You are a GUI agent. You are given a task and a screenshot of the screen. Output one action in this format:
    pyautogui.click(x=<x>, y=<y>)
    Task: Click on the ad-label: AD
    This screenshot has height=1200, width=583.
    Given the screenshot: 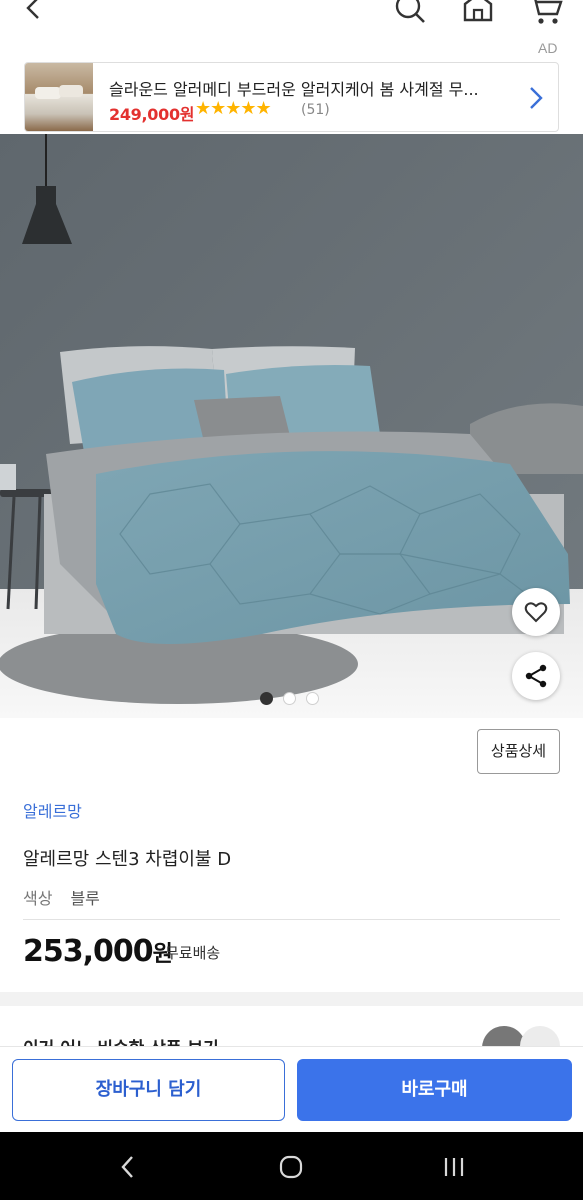 What is the action you would take?
    pyautogui.click(x=548, y=48)
    